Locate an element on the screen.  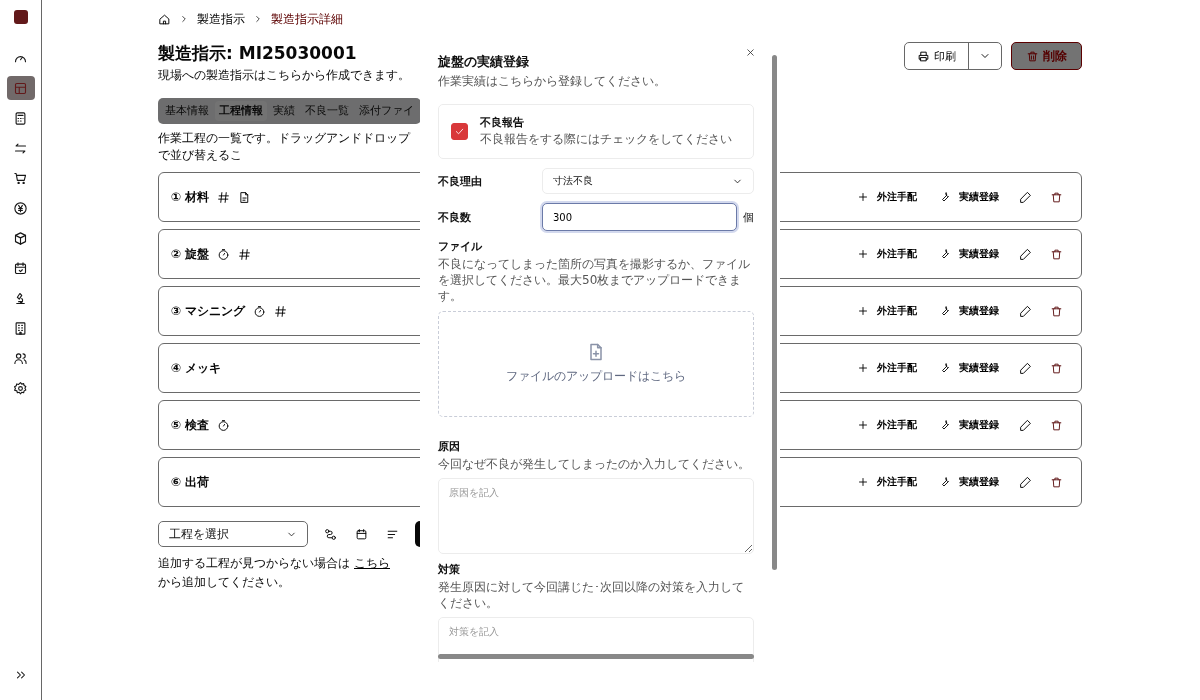
cause-textarea: 原因を記入 is located at coordinates (596, 515).